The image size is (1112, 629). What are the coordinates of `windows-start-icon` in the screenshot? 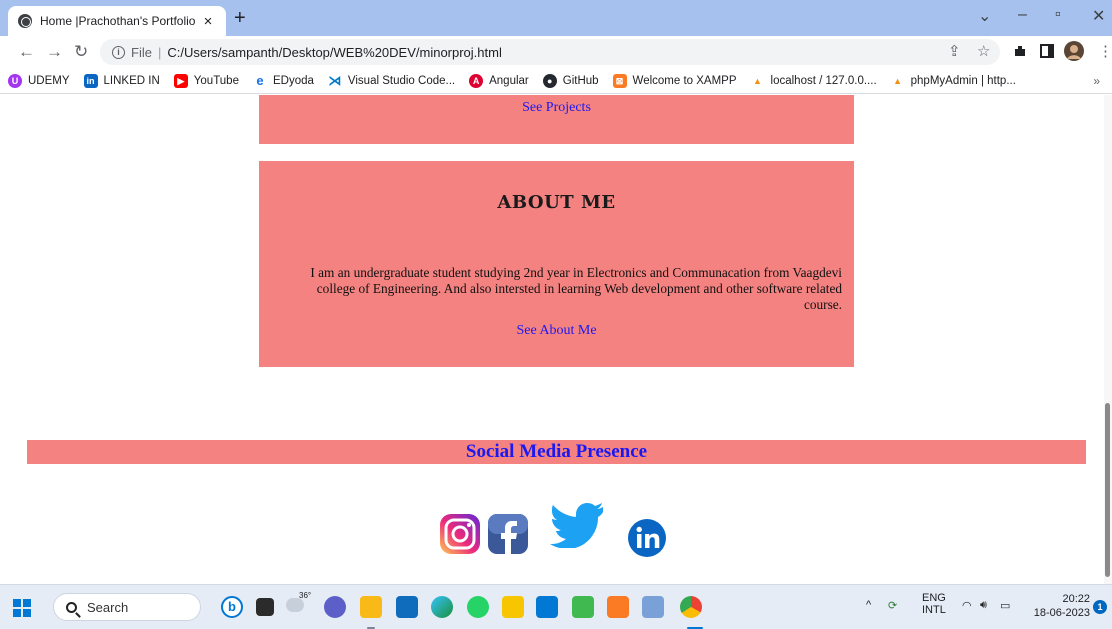 It's located at (22, 608).